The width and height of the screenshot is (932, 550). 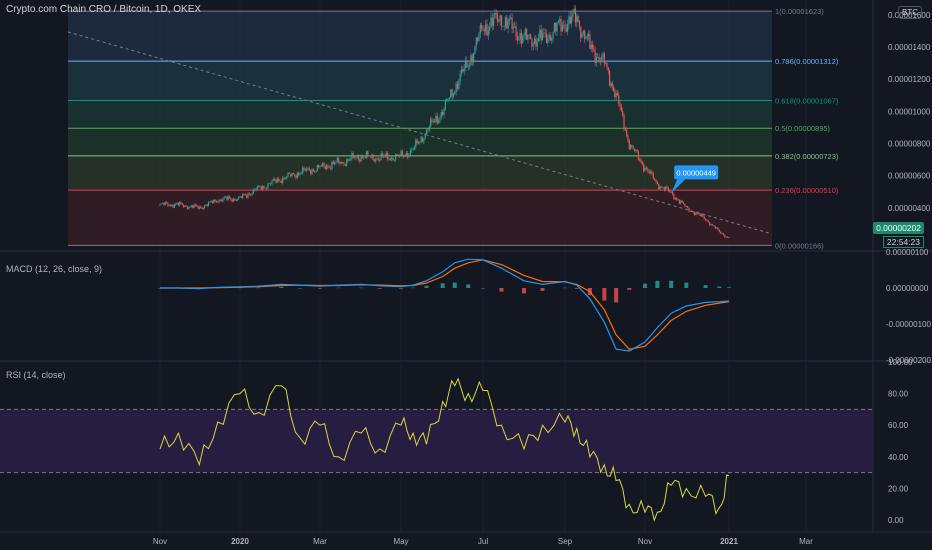 What do you see at coordinates (898, 394) in the screenshot?
I see `rsi-axis-tick: 80.00` at bounding box center [898, 394].